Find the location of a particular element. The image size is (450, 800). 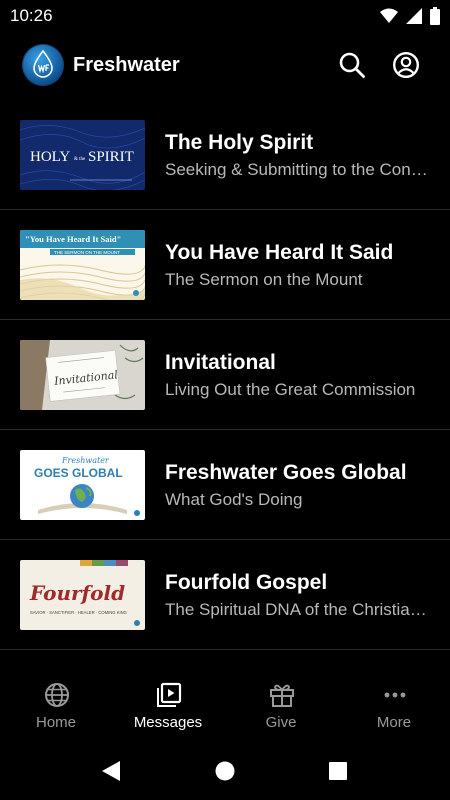

nav-home: Home is located at coordinates (56, 705).